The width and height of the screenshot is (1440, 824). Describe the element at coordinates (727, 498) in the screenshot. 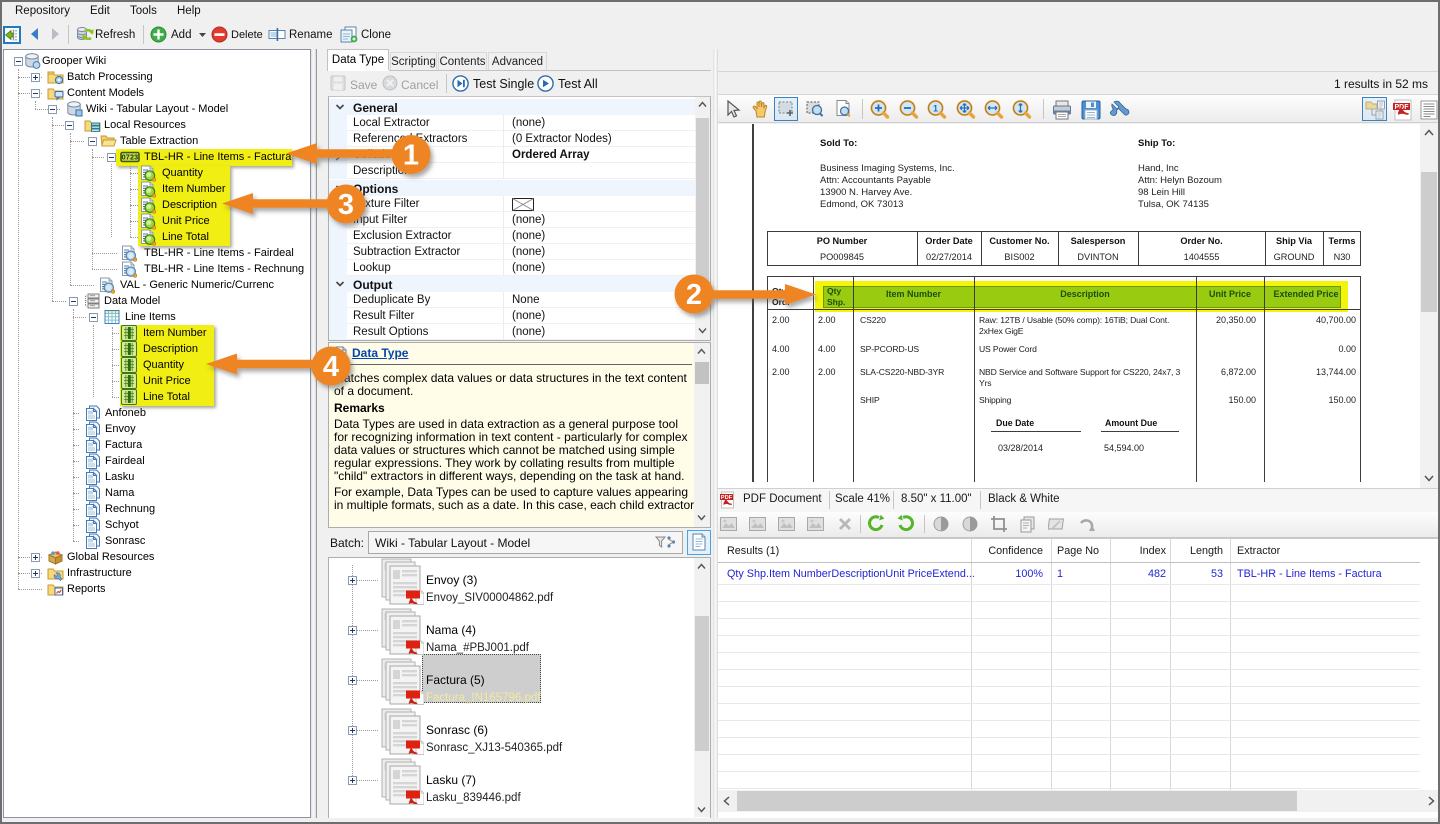

I see `svg-text: PDF` at that location.